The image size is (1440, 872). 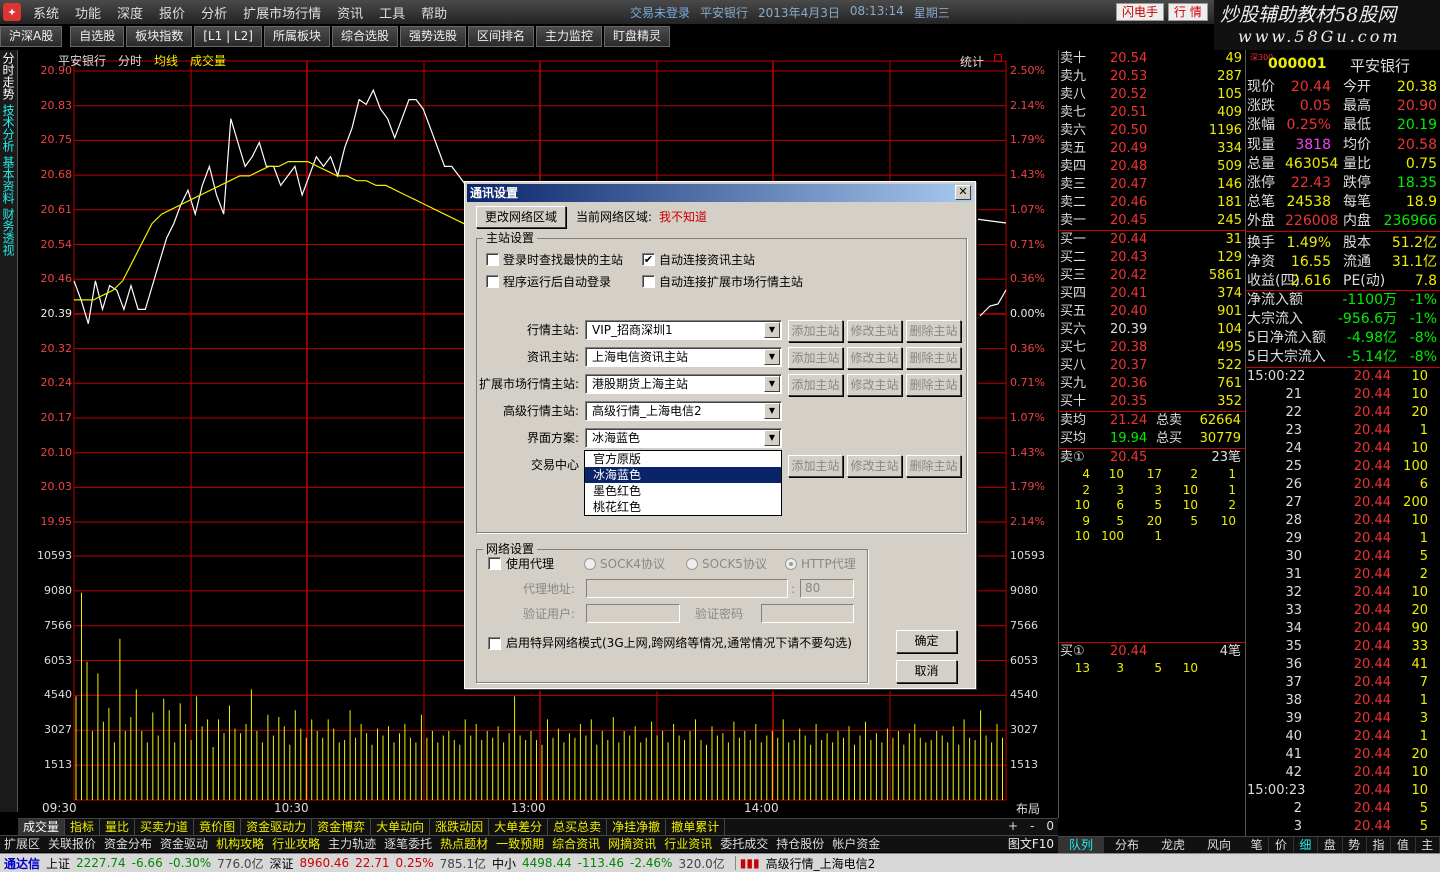 What do you see at coordinates (1403, 845) in the screenshot?
I see `quote-tab-6: 值` at bounding box center [1403, 845].